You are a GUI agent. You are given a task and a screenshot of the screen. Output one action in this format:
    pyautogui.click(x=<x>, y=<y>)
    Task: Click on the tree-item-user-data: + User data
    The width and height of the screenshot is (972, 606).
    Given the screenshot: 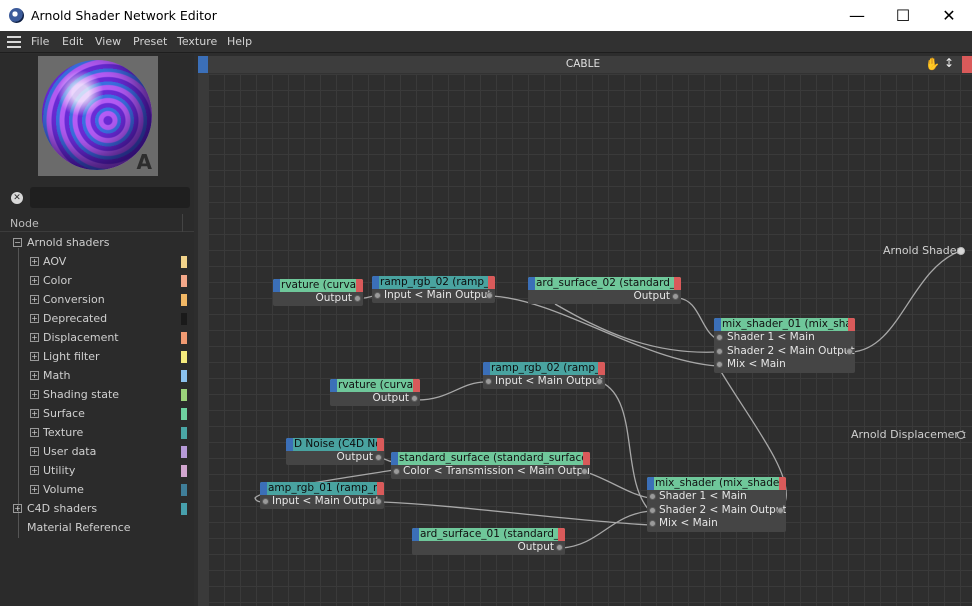 What is the action you would take?
    pyautogui.click(x=97, y=452)
    